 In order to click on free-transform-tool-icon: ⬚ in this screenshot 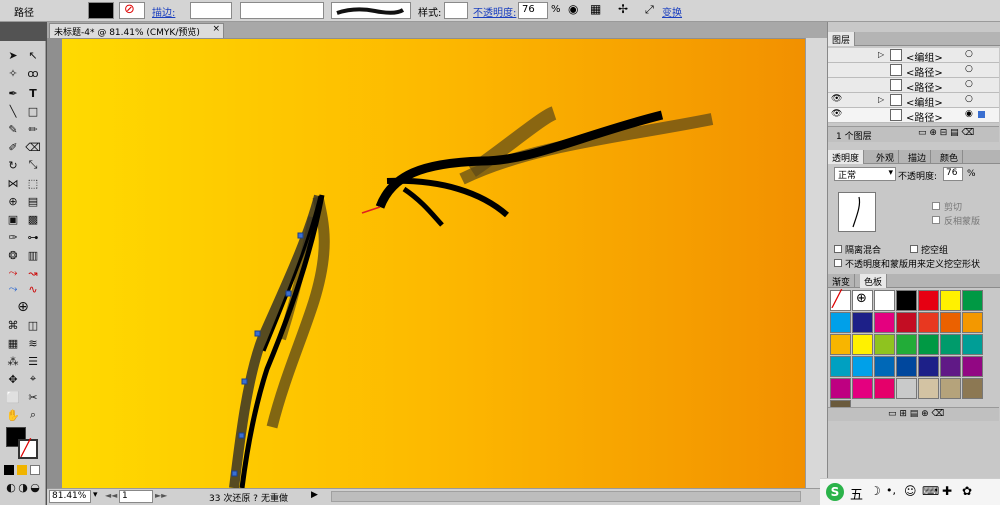, I will do `click(33, 183)`.